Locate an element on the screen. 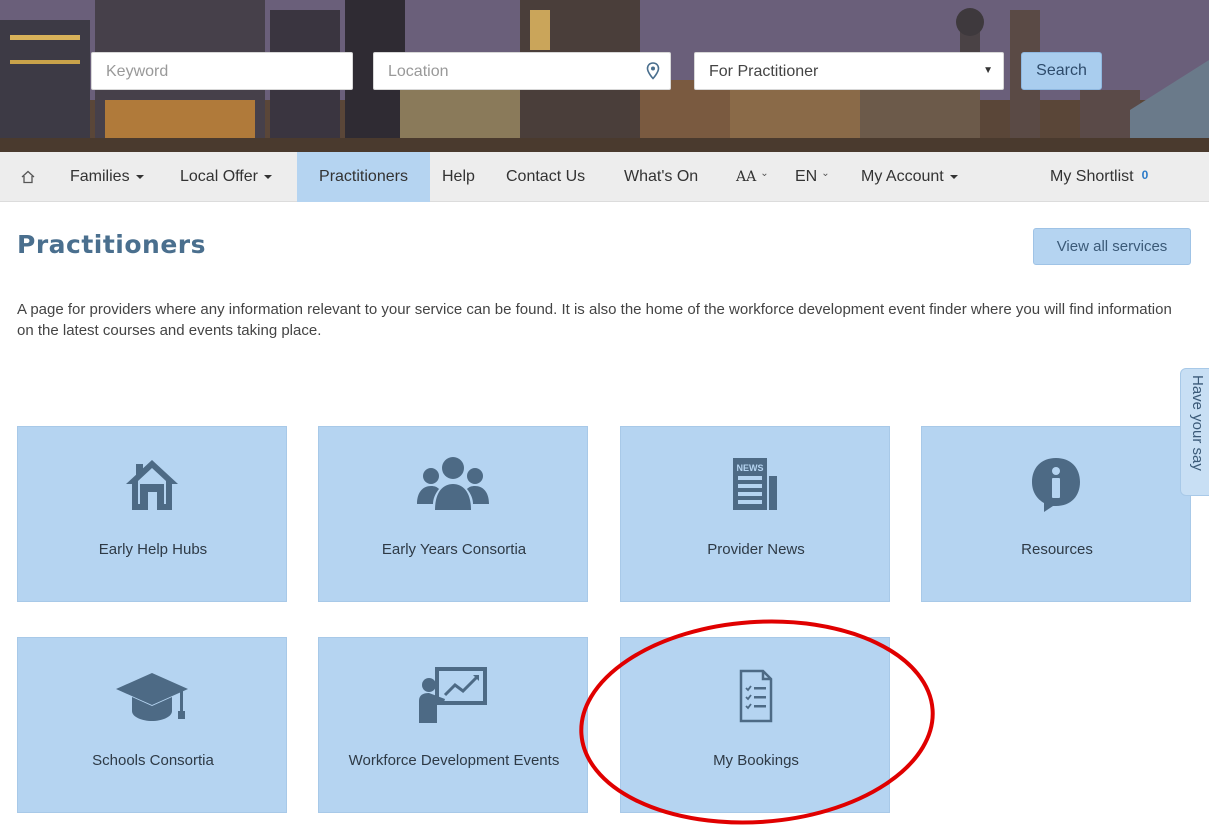 This screenshot has width=1209, height=831. nav-practitioners-label: Practitioners is located at coordinates (363, 176).